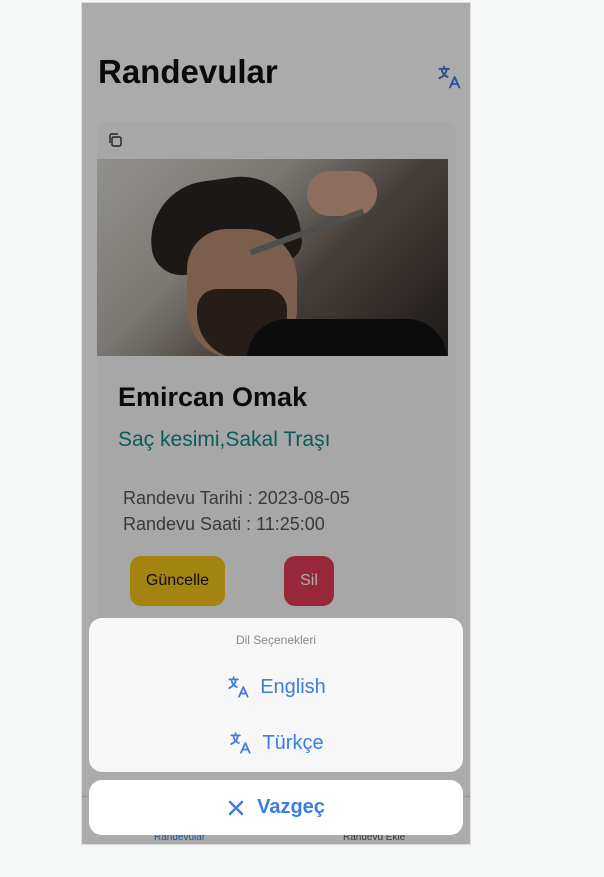 The image size is (604, 877). I want to click on cancel-label: Vazgeç, so click(291, 807).